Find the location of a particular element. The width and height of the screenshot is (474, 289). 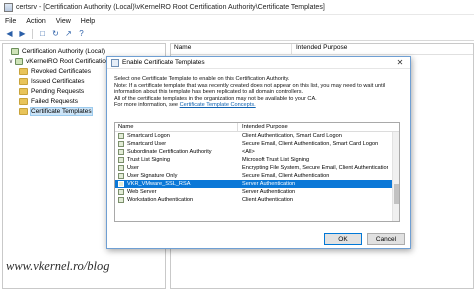

tree-root: Certification Authority (Local) is located at coordinates (84, 51).